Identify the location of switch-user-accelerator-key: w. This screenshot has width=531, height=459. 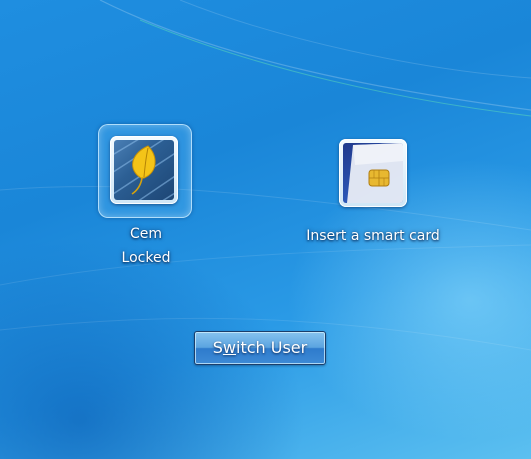
(229, 347).